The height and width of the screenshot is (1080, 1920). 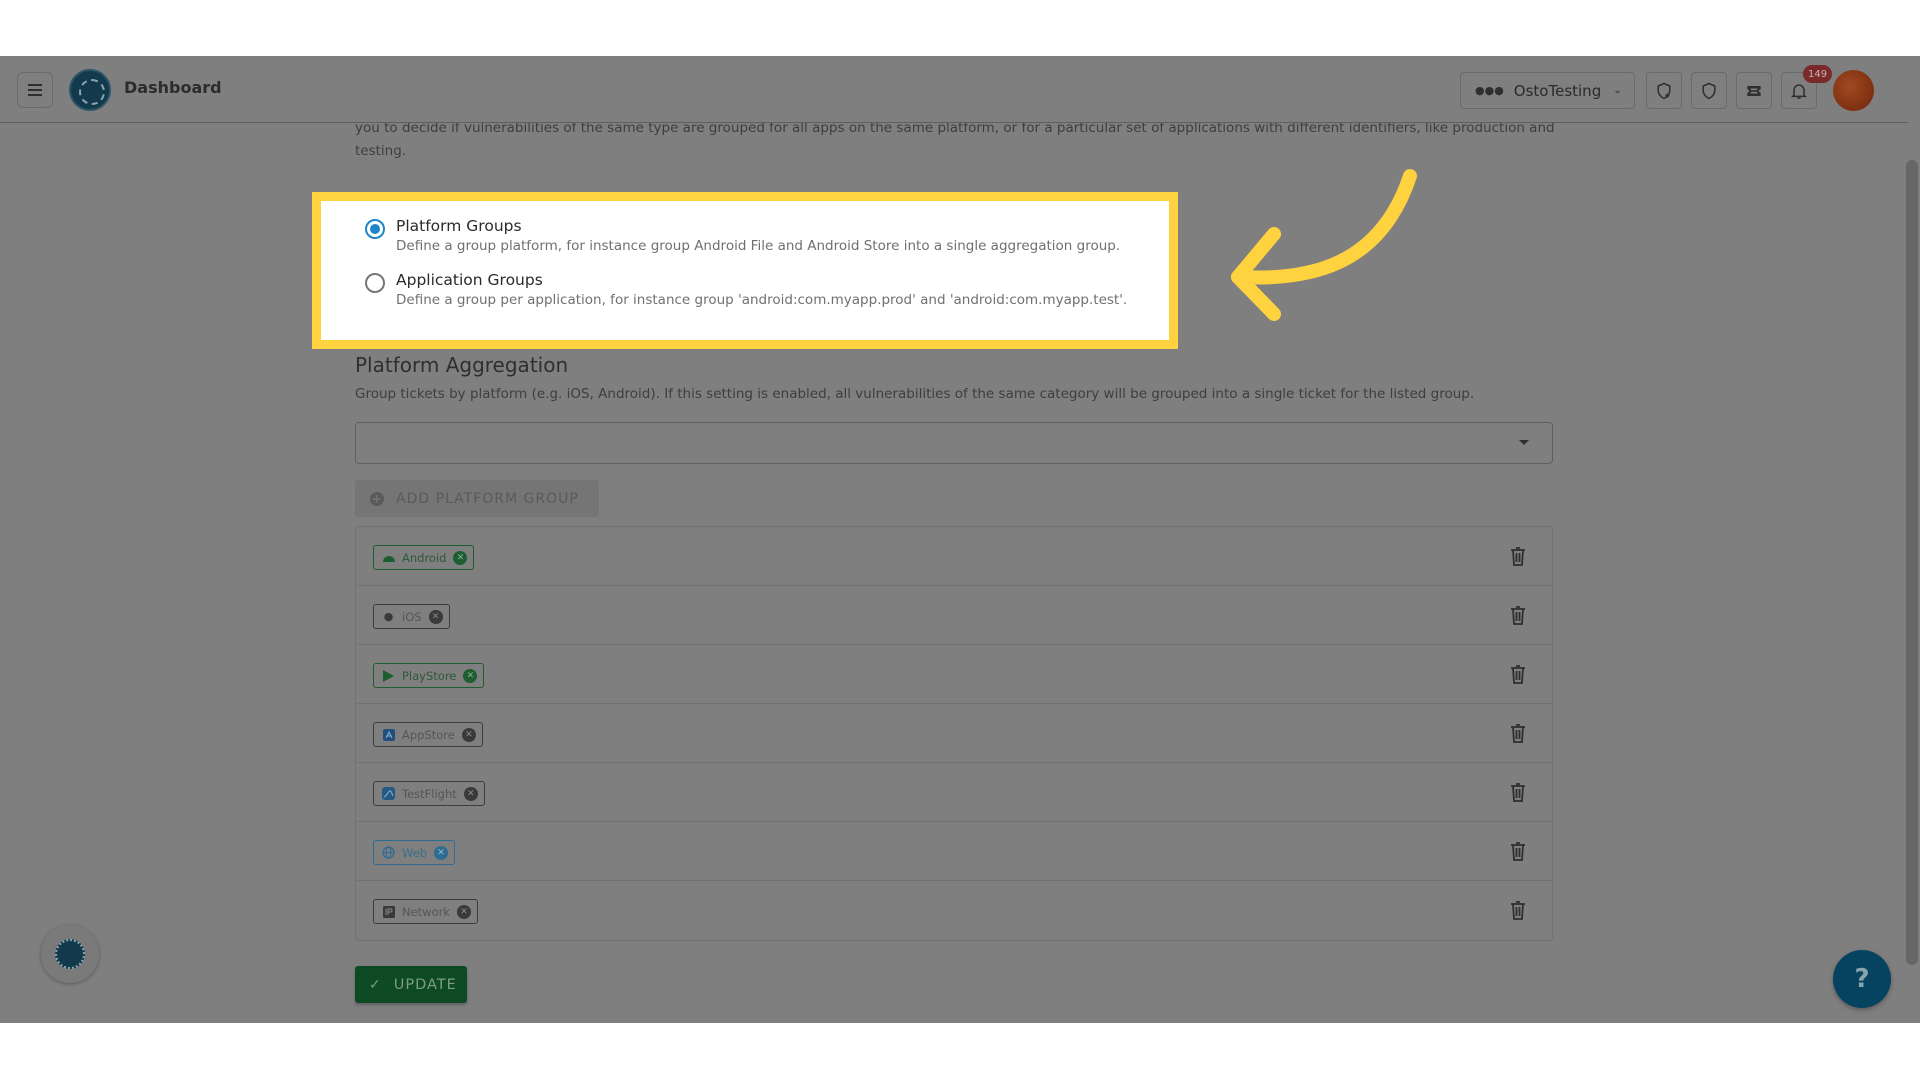 I want to click on organization-selector: ●●● OstoTesting ⌄, so click(x=1547, y=90).